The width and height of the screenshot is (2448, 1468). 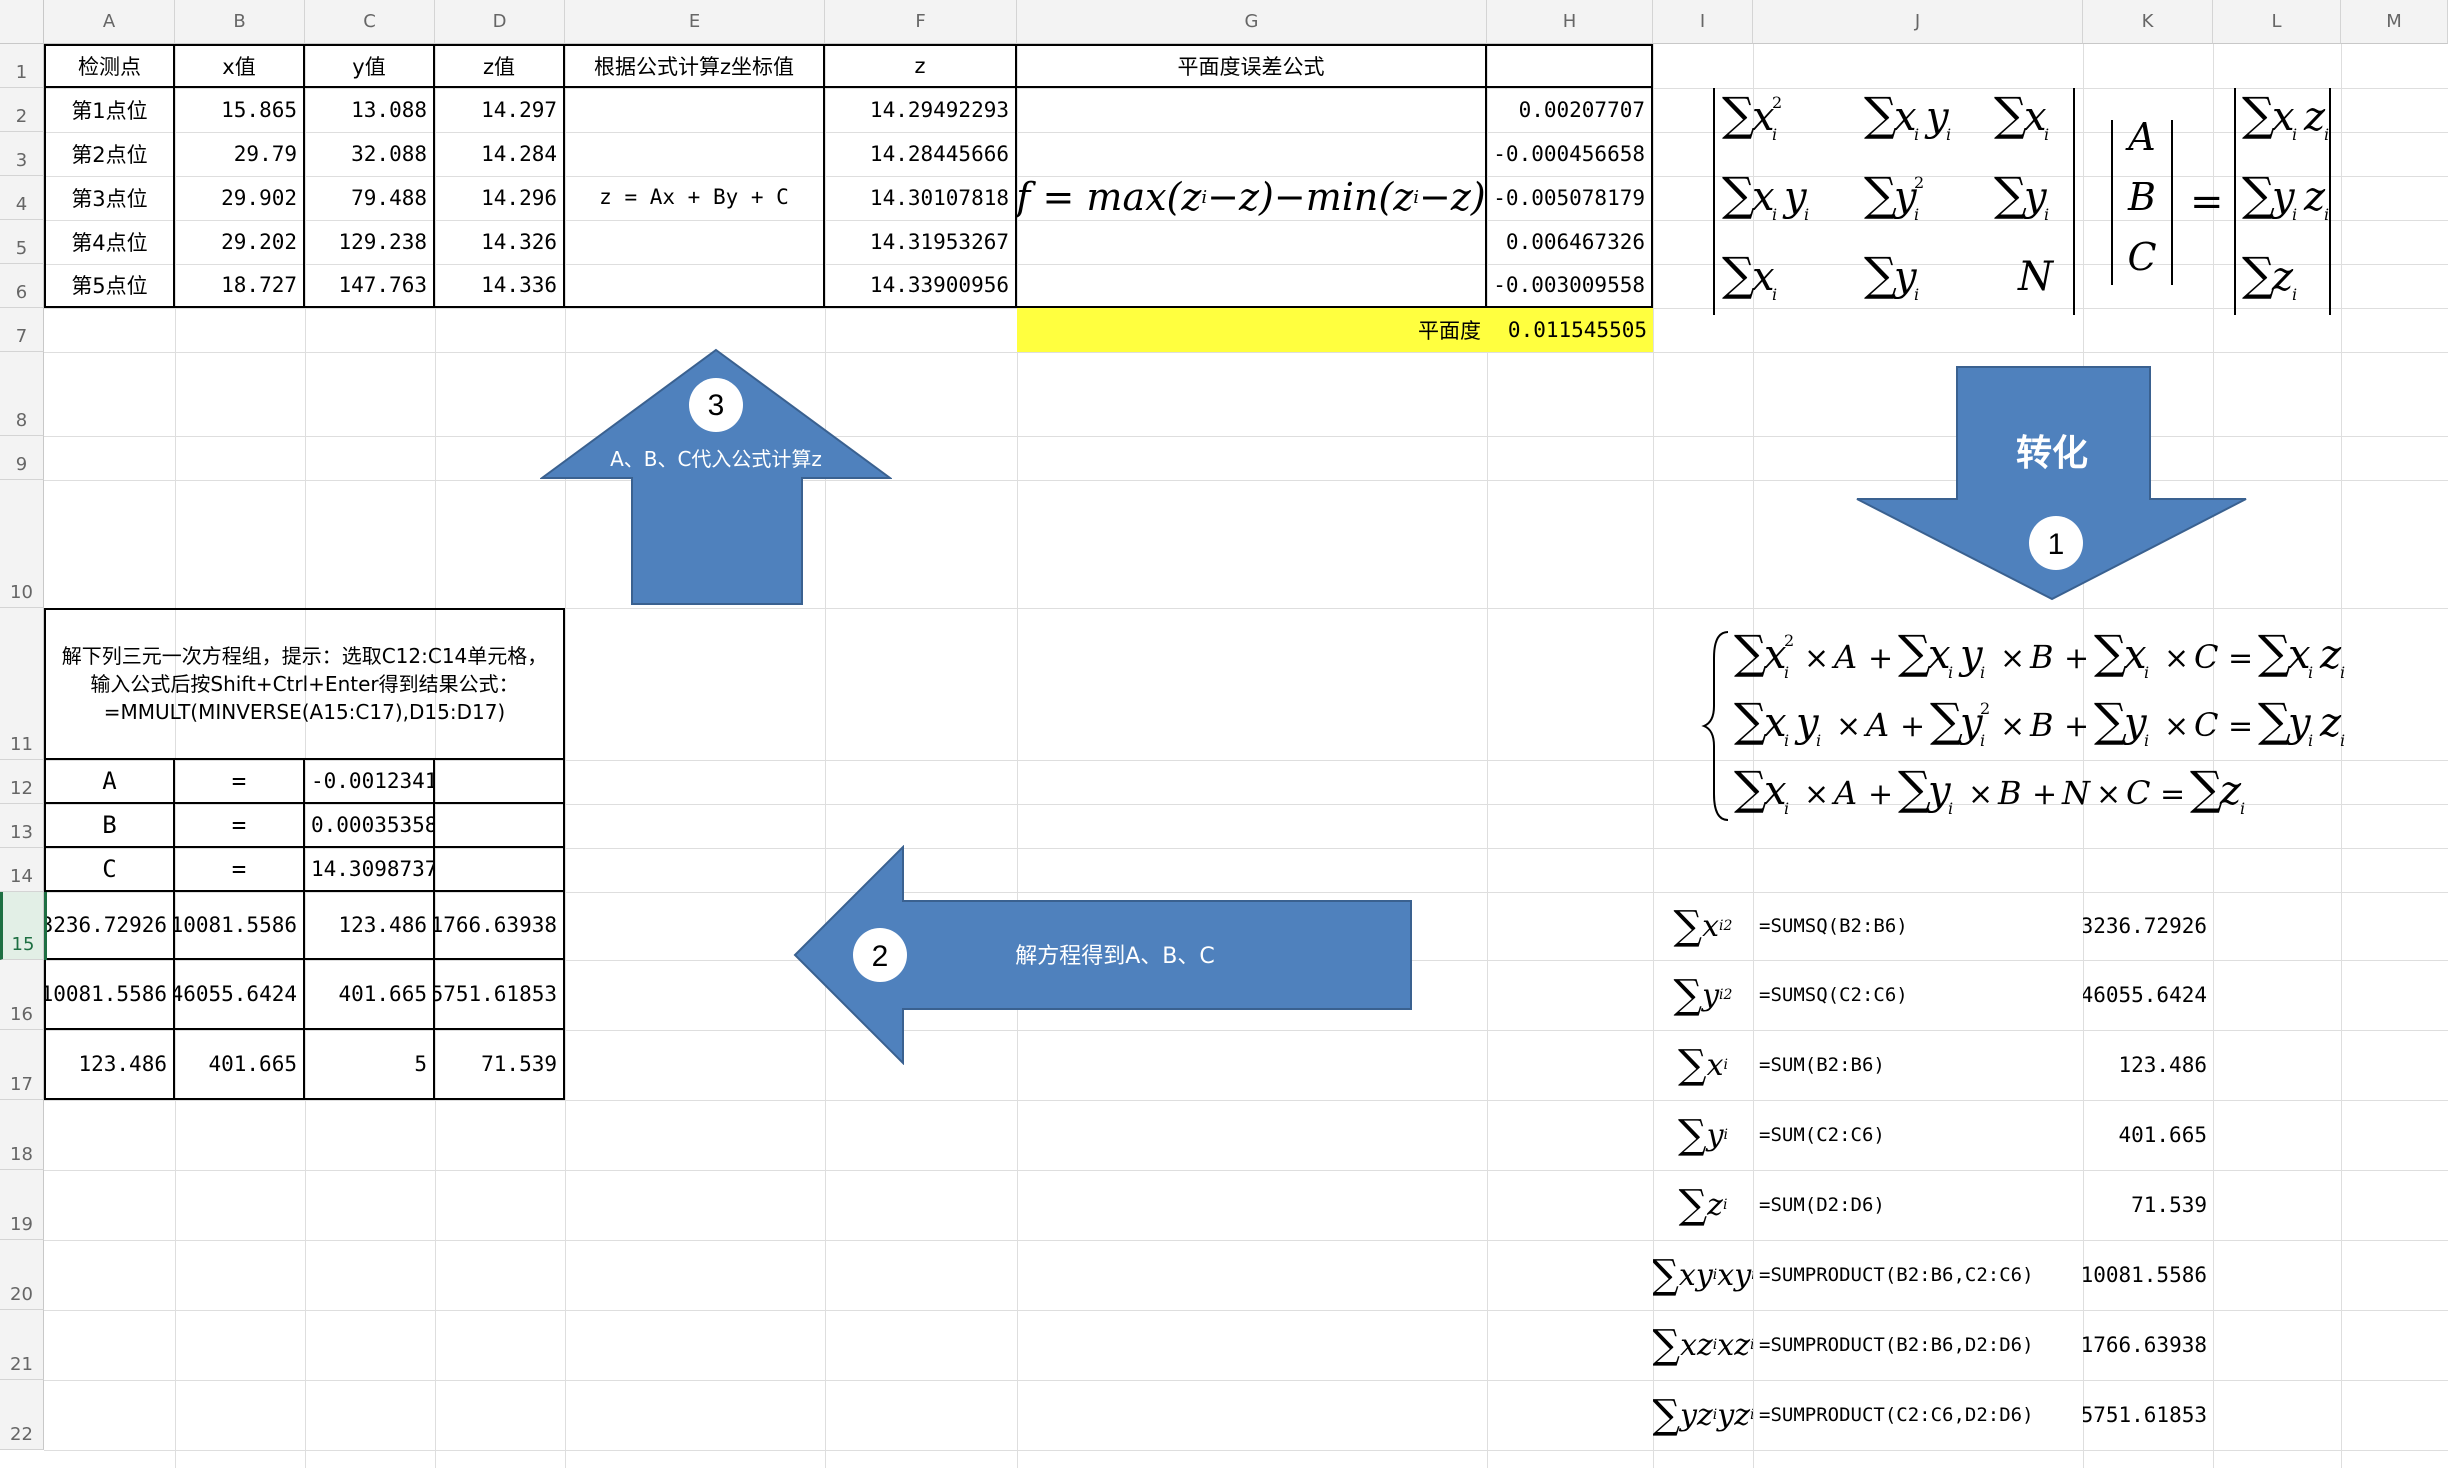 What do you see at coordinates (240, 198) in the screenshot?
I see `point-x: 29.902` at bounding box center [240, 198].